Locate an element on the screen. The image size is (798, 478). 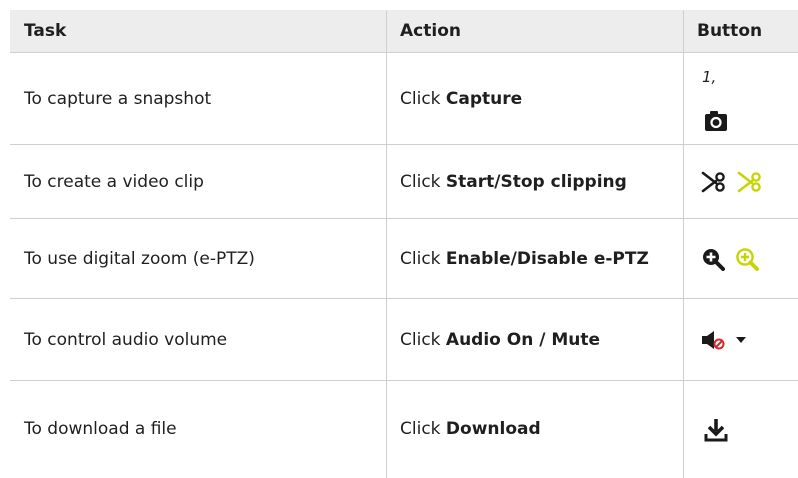
zoom-in-icon is located at coordinates (713, 259).